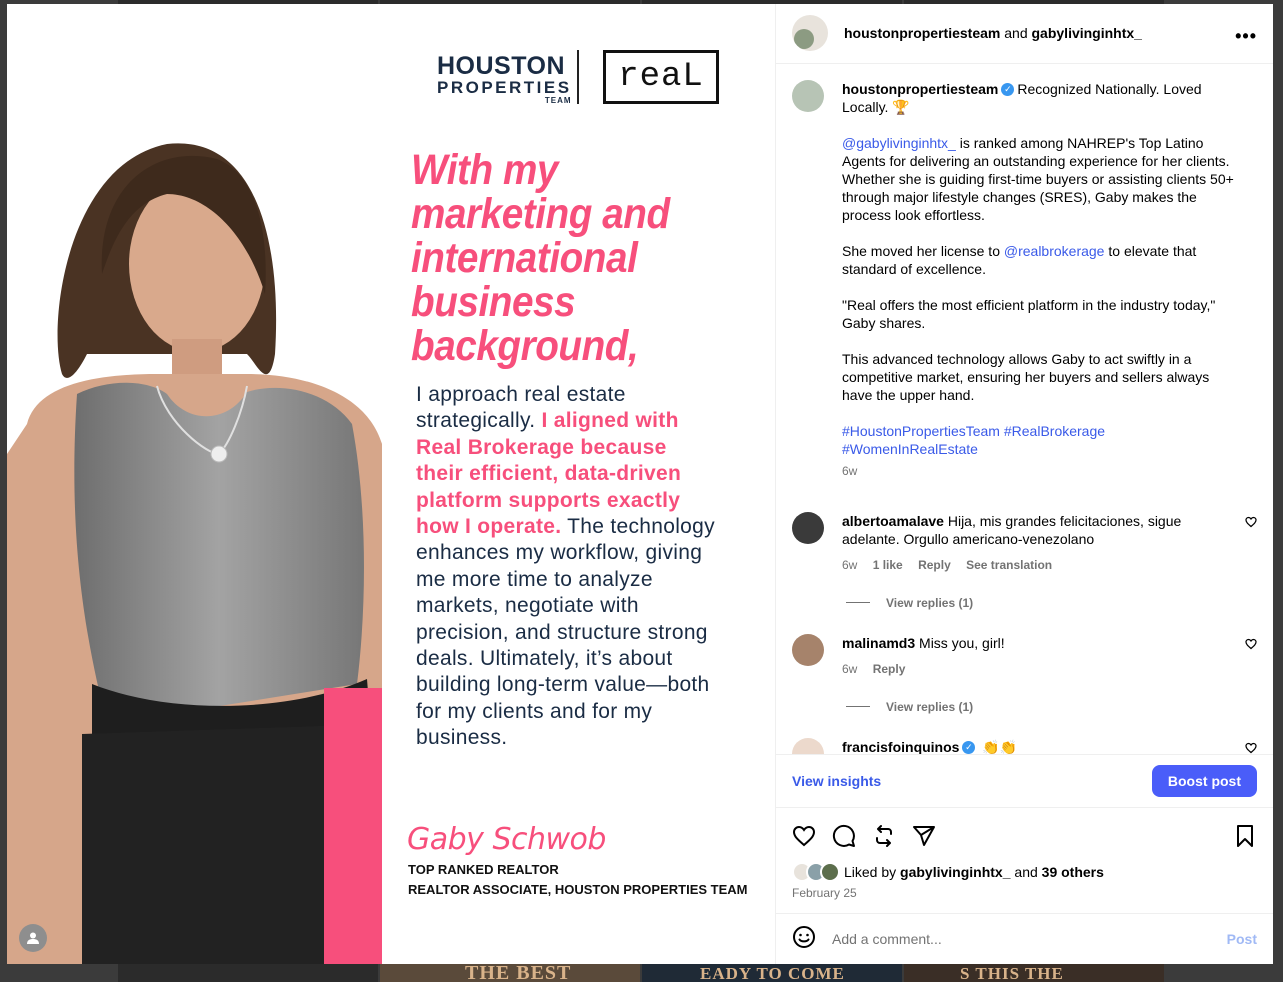 This screenshot has height=982, width=1283. I want to click on comment: malinamd3 Miss you, girl! 6w Reply, so click(1024, 655).